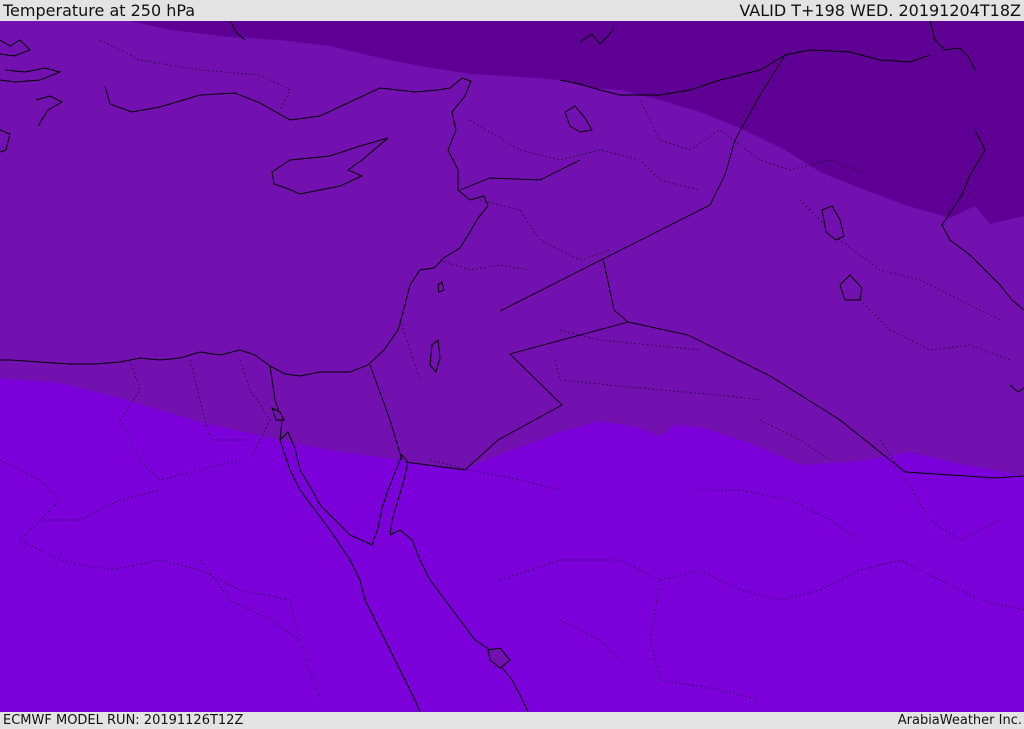 The height and width of the screenshot is (729, 1024). I want to click on map-title: Temperature at 250 hPa, so click(99, 10).